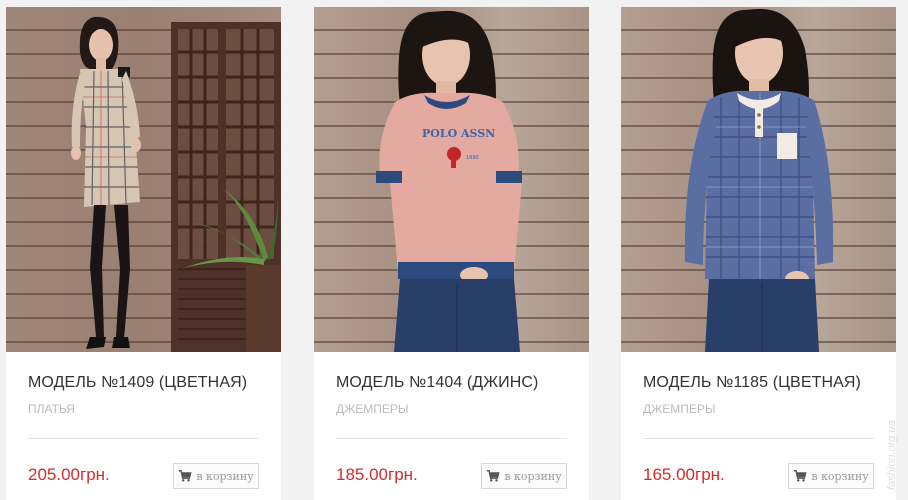  Describe the element at coordinates (892, 455) in the screenshot. I see `watermark: fashion.org.ua` at that location.